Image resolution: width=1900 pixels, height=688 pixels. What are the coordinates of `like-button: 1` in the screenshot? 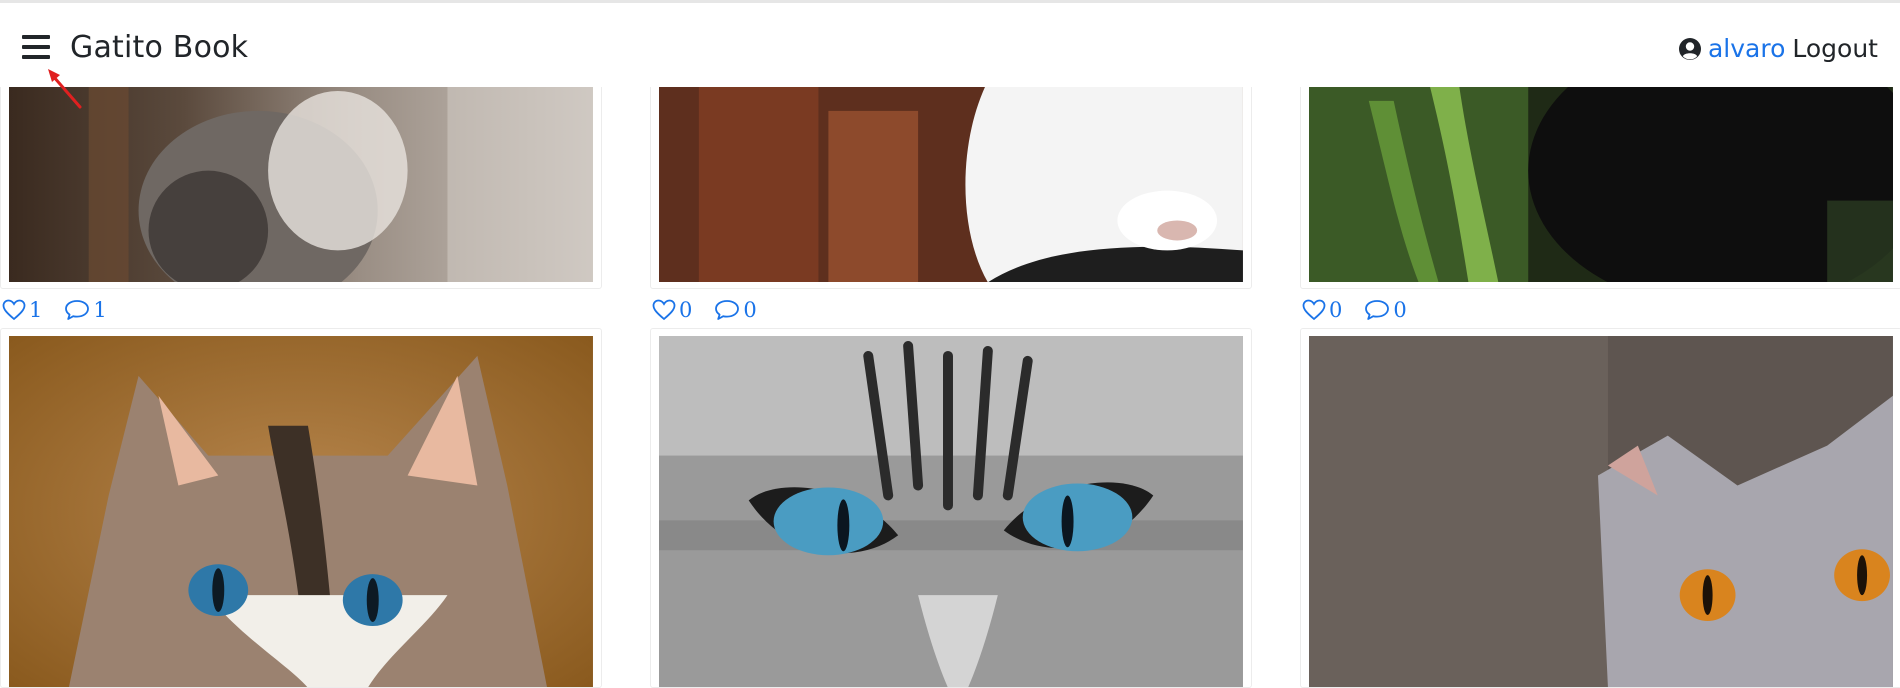 It's located at (22, 310).